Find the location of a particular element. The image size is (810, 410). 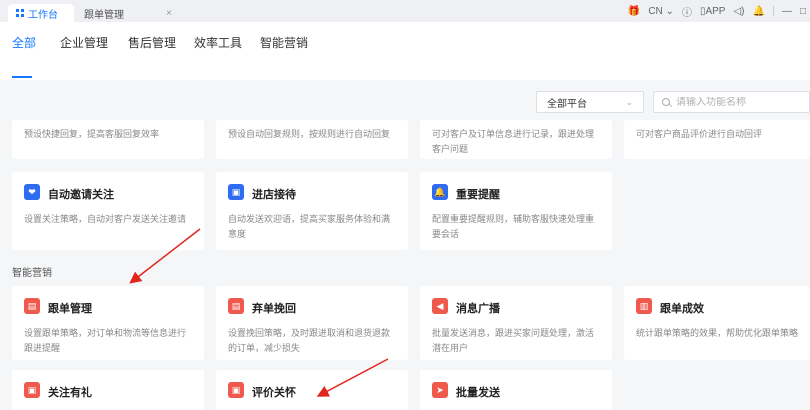

tab-enterprise: 企业管理 is located at coordinates (84, 42).